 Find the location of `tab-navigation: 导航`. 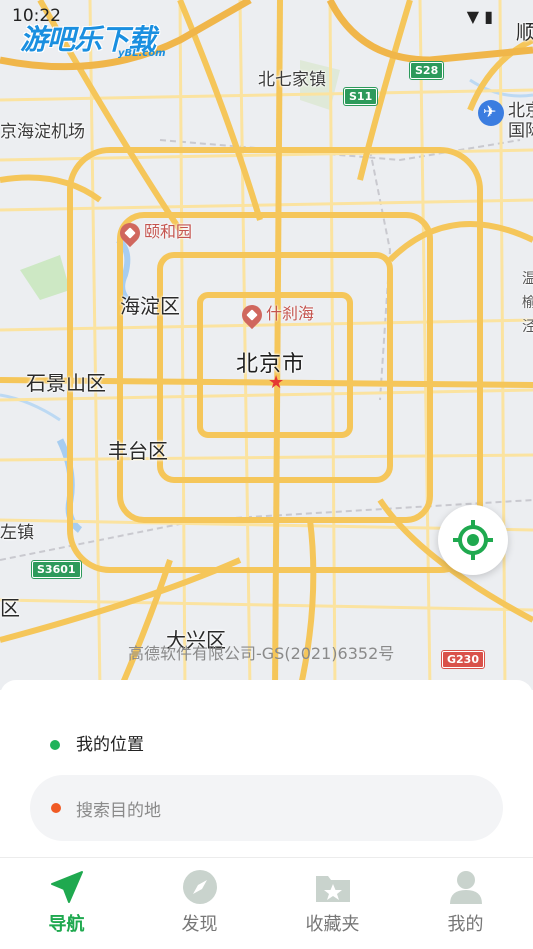

tab-navigation: 导航 is located at coordinates (66, 903).